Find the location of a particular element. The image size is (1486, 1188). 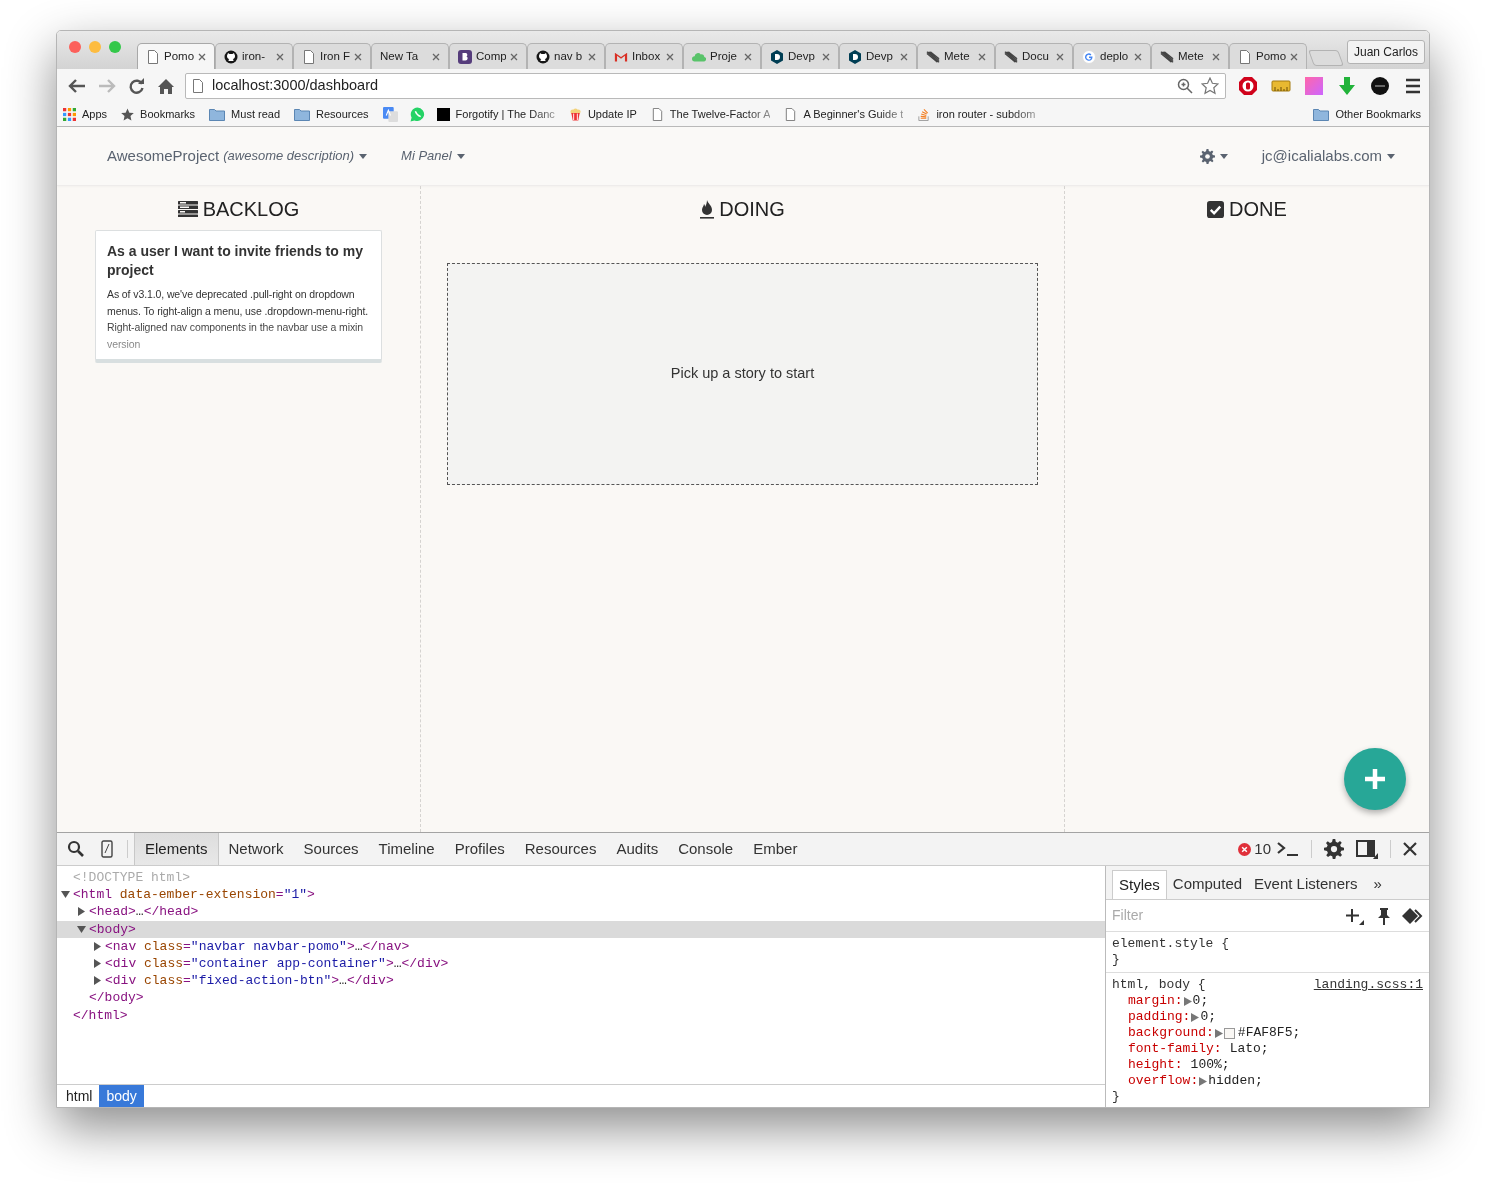

dom-node: <nav class="navbar navbar-pomo">…</nav> is located at coordinates (257, 946).